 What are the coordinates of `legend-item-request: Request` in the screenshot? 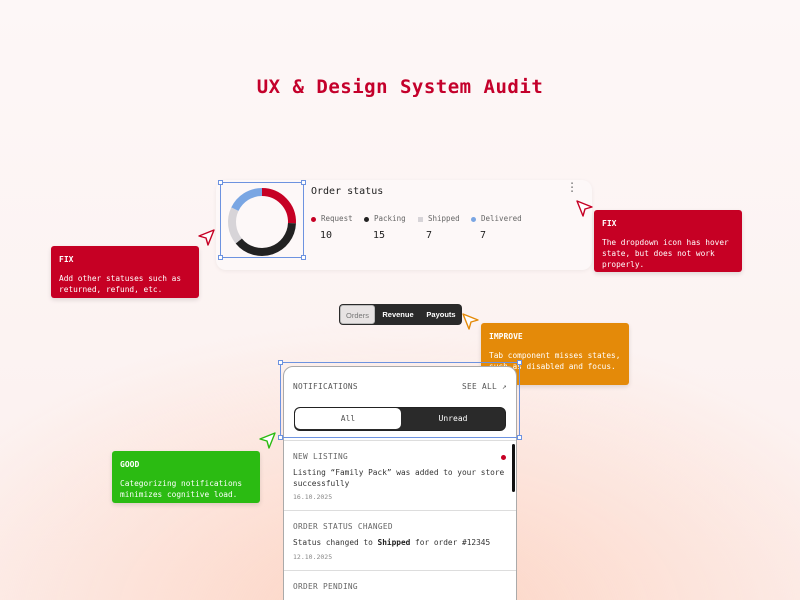 It's located at (332, 218).